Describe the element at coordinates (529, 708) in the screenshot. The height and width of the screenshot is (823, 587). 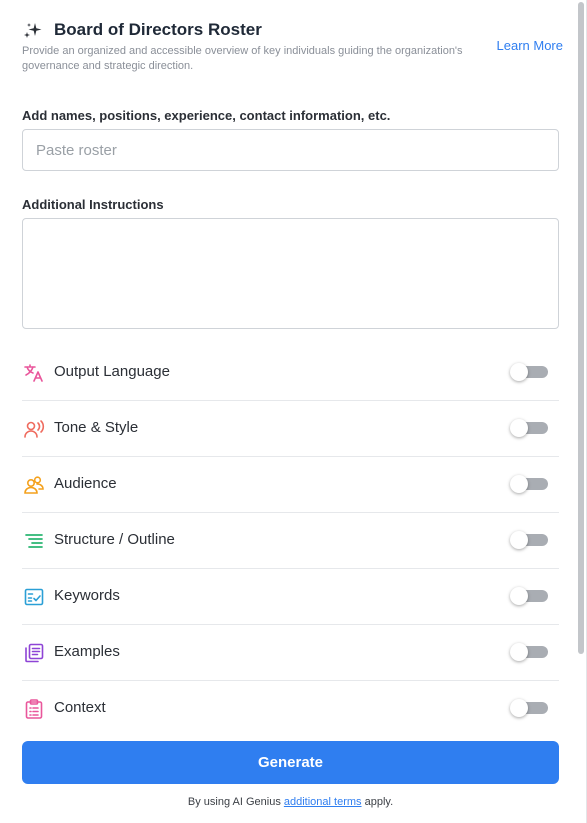
I see `context-toggle` at that location.